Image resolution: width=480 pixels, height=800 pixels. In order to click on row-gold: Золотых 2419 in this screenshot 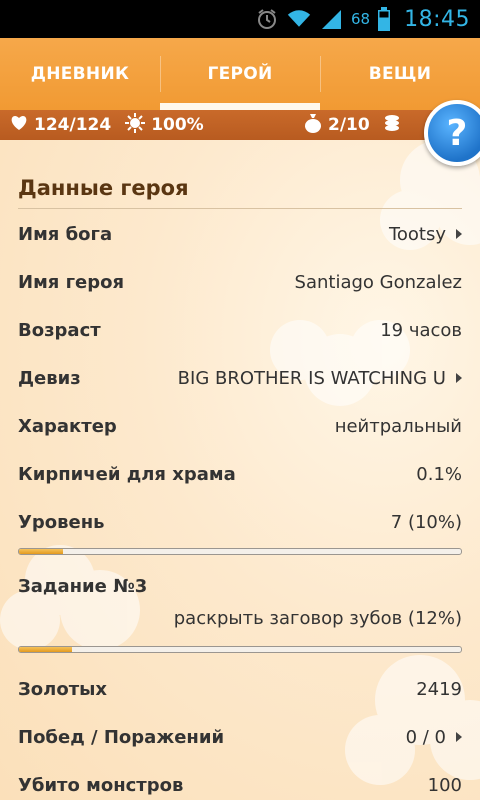, I will do `click(240, 689)`.